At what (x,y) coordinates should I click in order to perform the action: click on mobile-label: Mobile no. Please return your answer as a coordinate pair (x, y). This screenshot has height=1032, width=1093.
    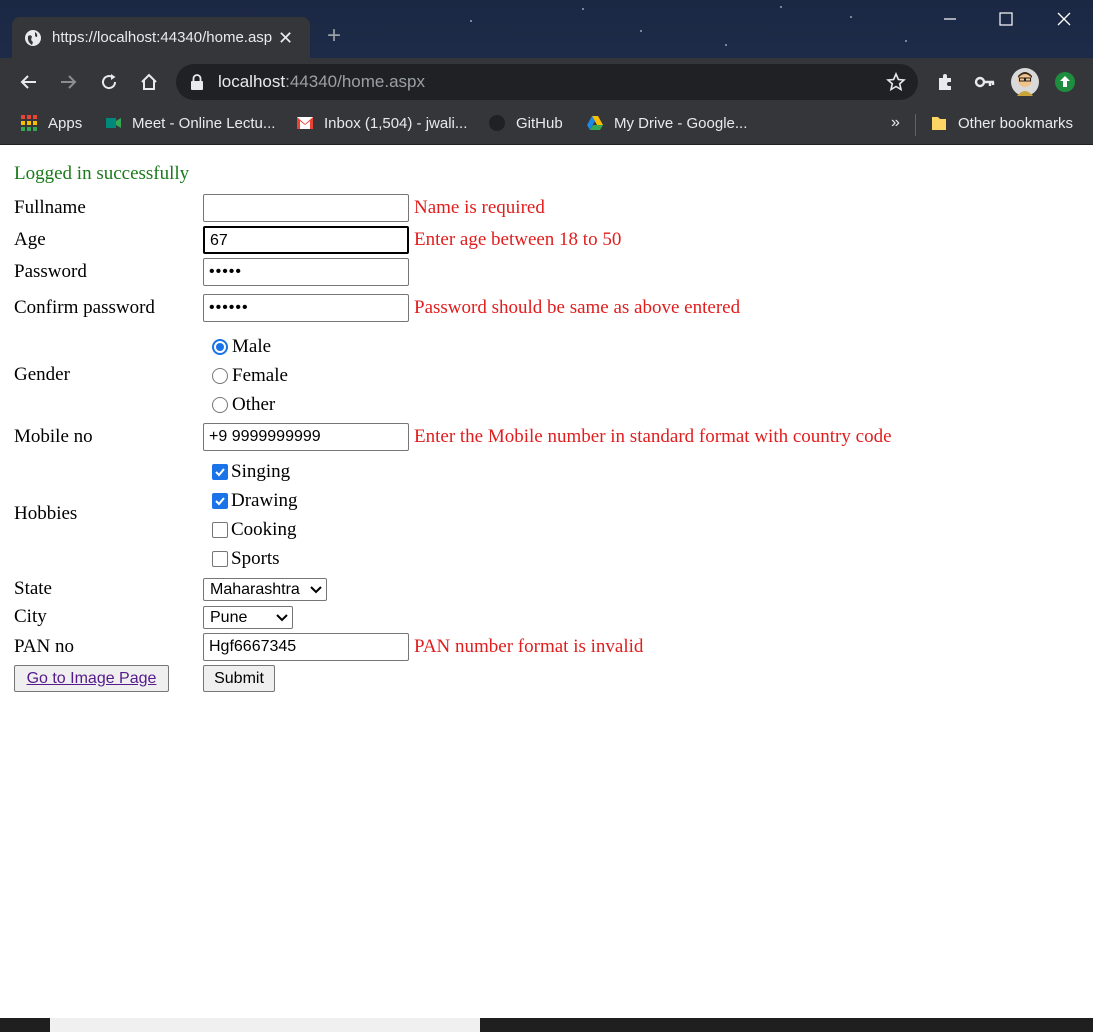
    Looking at the image, I should click on (53, 436).